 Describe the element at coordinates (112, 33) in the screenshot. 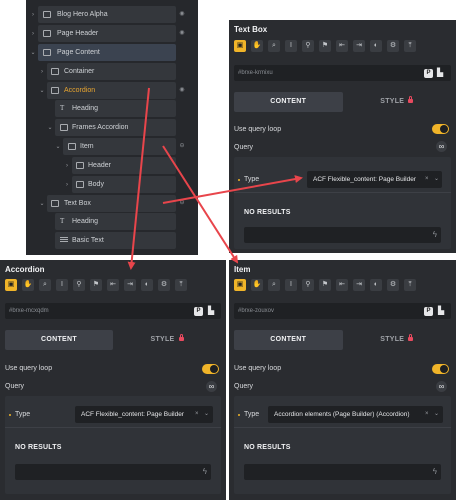

I see `tree-row-page-header: › Page Header ◉` at that location.